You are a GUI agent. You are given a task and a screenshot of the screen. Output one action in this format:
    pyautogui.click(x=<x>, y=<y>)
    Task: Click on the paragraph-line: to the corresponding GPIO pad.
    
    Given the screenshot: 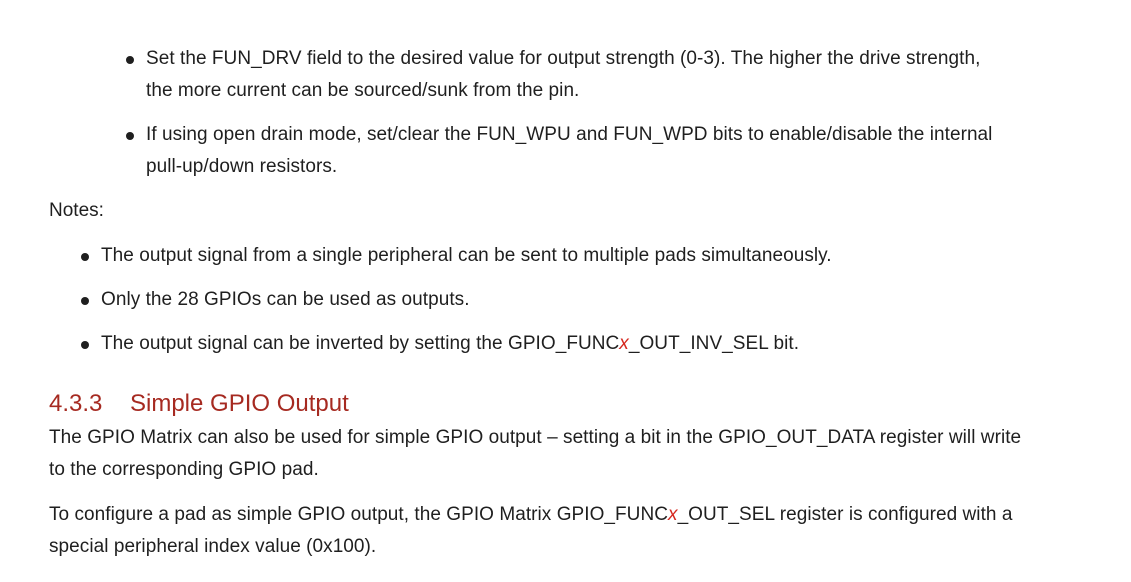 What is the action you would take?
    pyautogui.click(x=184, y=469)
    